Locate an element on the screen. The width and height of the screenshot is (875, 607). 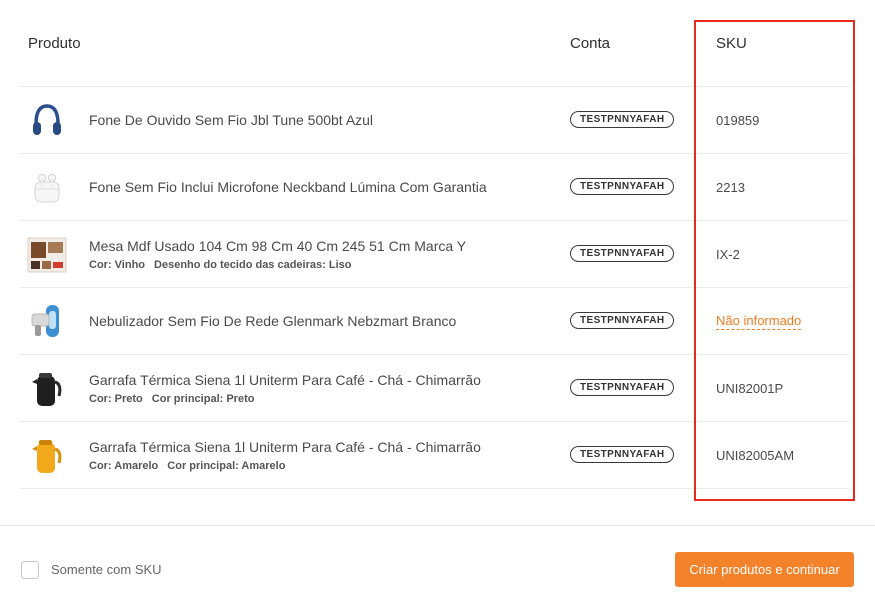
sku-value: 019859 is located at coordinates (738, 120).